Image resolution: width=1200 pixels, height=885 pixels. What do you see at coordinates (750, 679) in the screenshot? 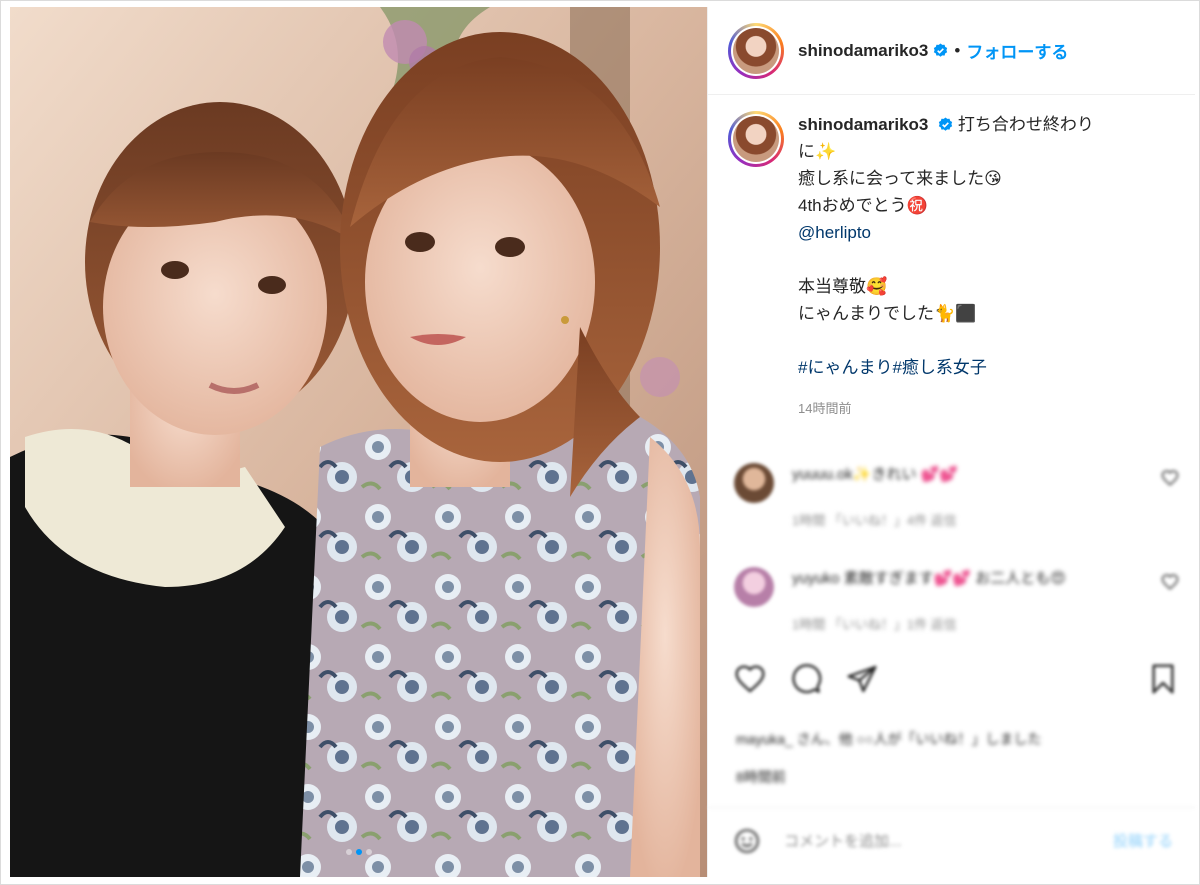
I see `heart-icon` at bounding box center [750, 679].